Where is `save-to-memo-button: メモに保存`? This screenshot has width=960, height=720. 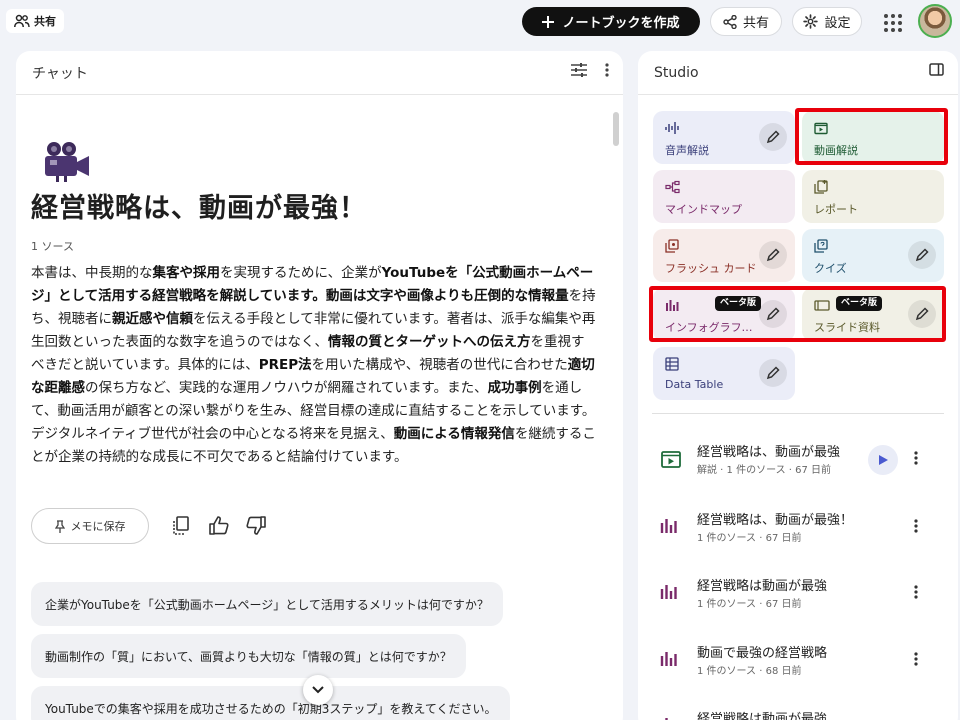
save-to-memo-button: メモに保存 is located at coordinates (90, 526).